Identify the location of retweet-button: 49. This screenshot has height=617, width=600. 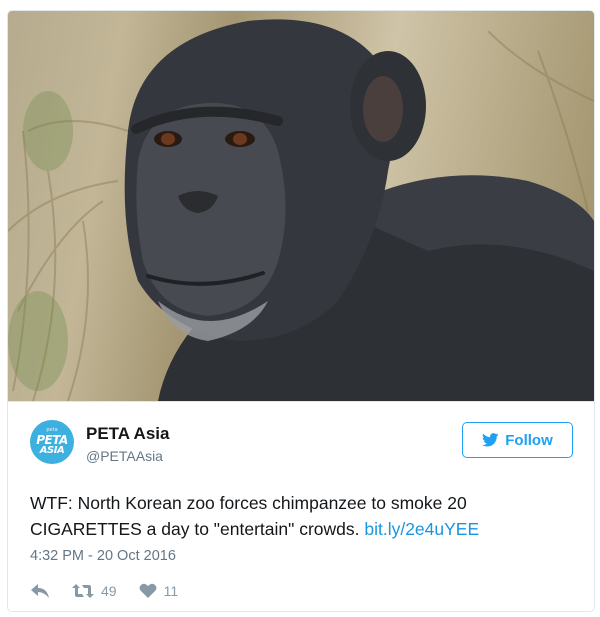
(94, 591).